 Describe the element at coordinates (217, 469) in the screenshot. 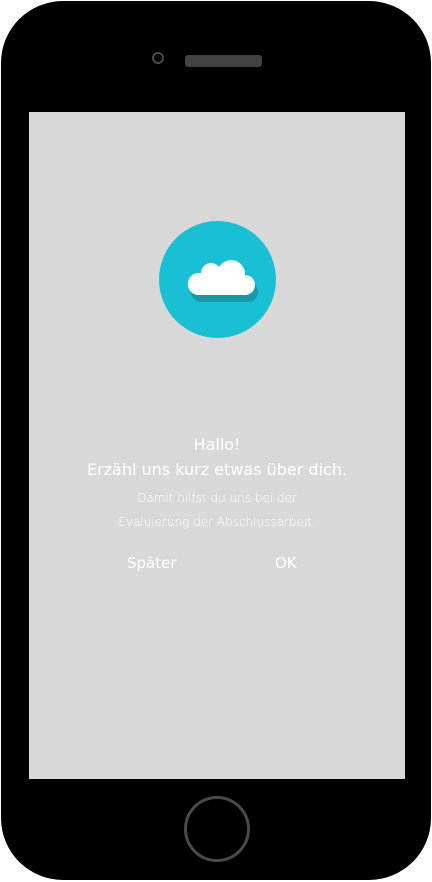

I see `dialog-subtitle: Erzähl uns kurz etwas über dich.` at that location.